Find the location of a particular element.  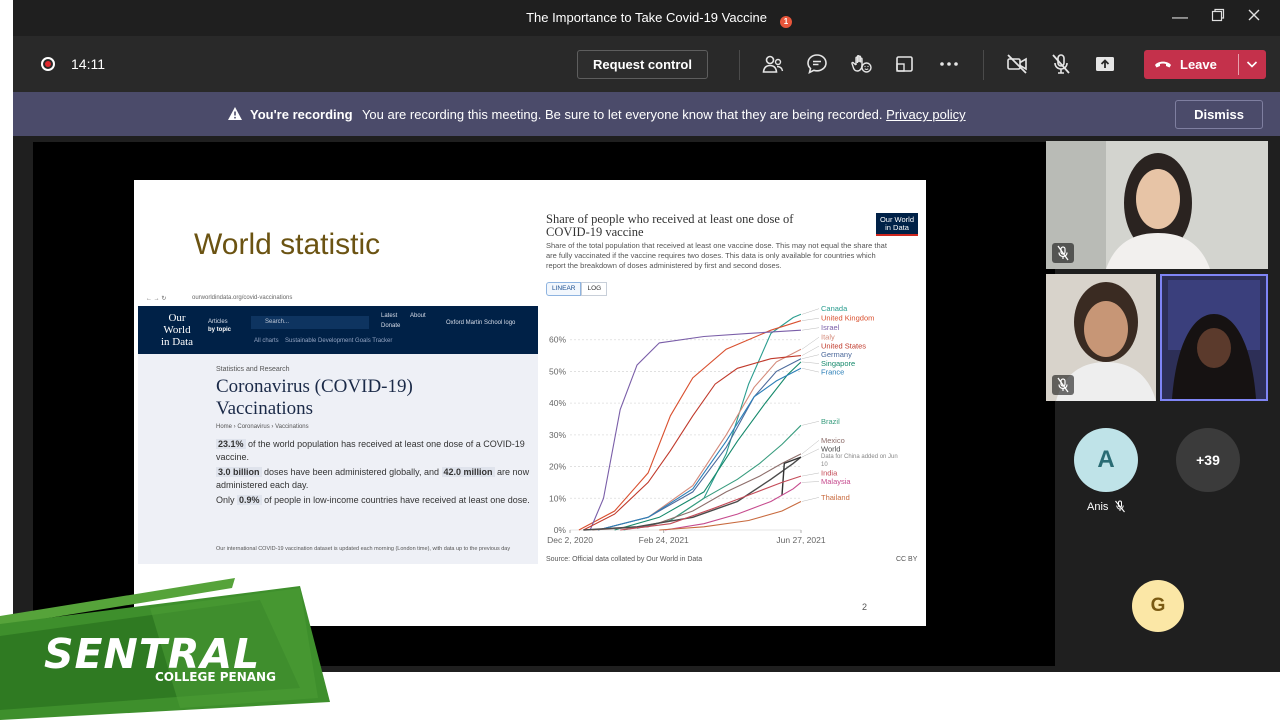

participants-icon is located at coordinates (773, 64).